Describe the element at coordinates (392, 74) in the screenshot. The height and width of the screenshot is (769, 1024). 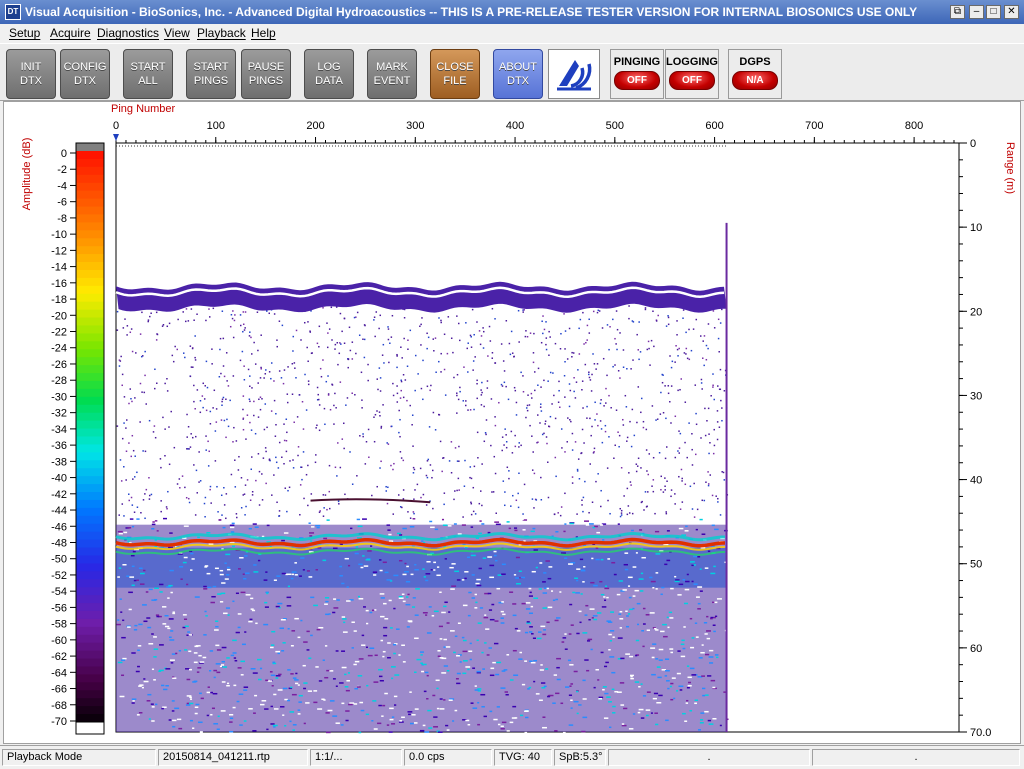
I see `mark-event-button: MARK EVENT` at that location.